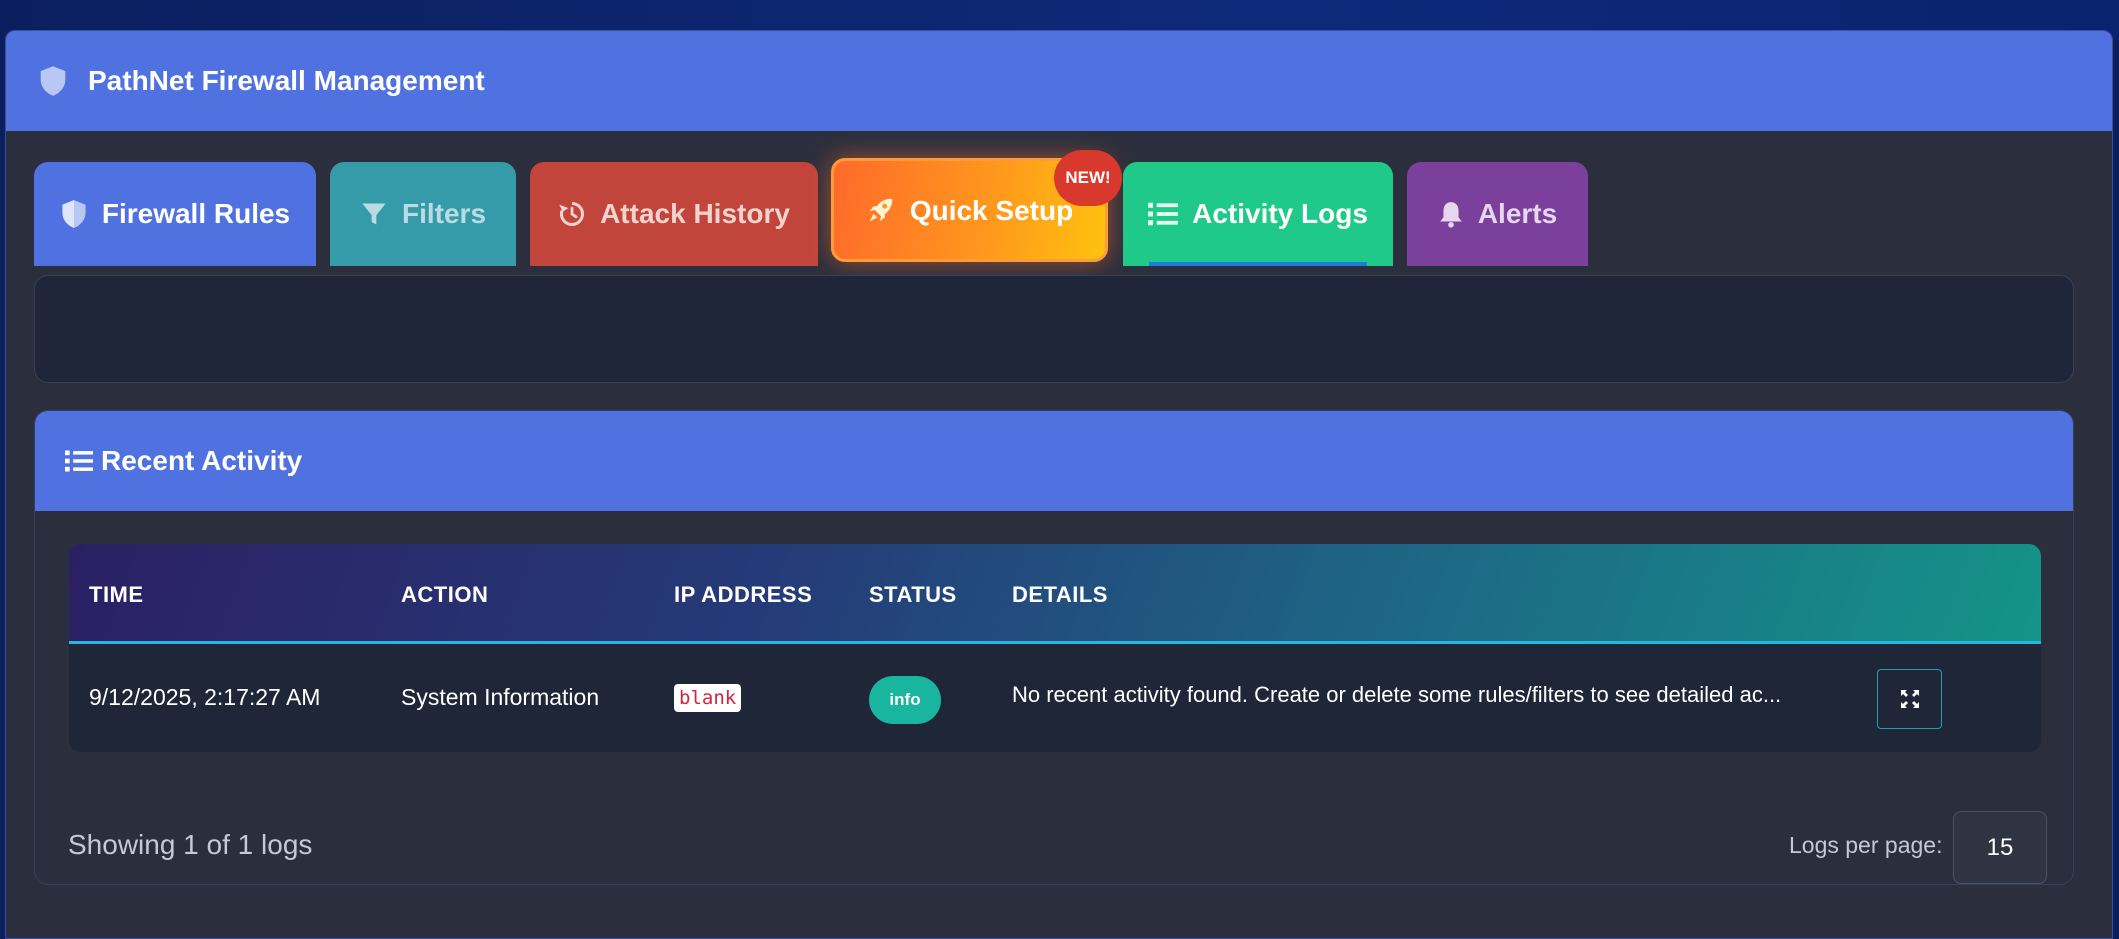  I want to click on recent-activity-title: Recent Activity, so click(202, 460).